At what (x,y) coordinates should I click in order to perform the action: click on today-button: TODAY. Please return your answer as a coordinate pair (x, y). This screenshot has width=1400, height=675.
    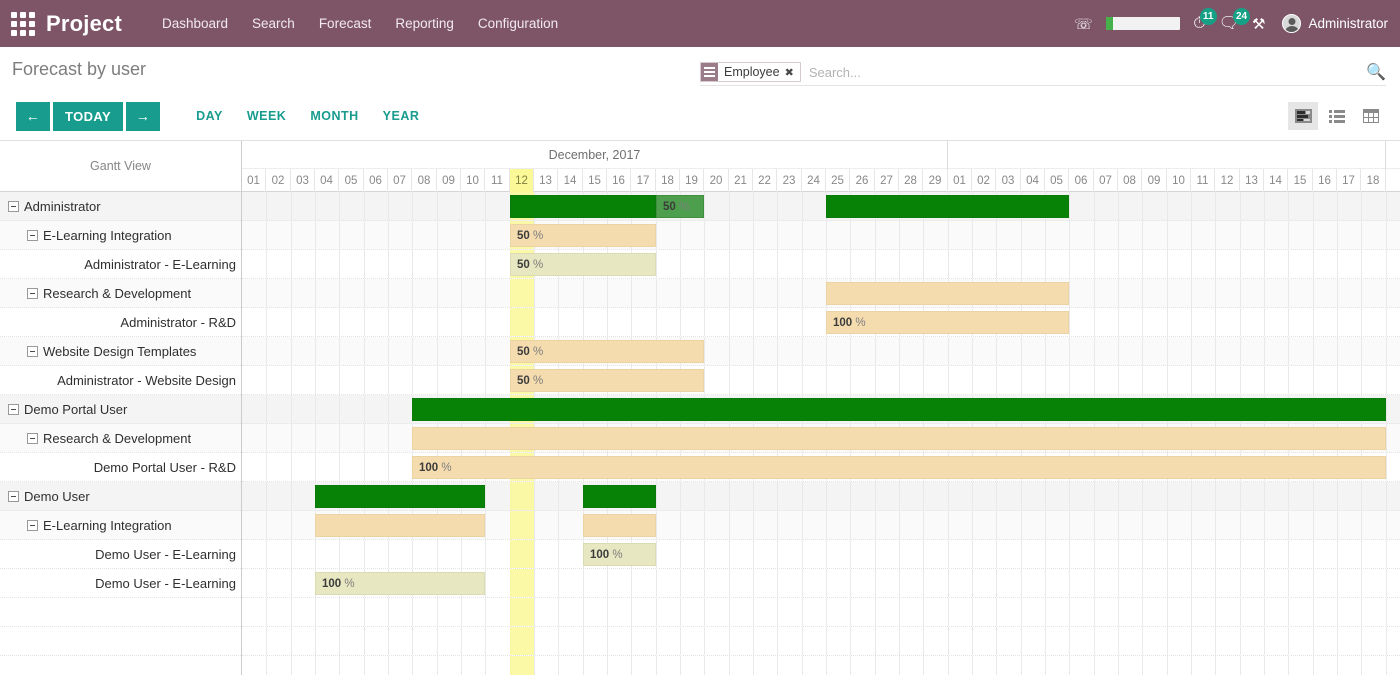
    Looking at the image, I should click on (88, 116).